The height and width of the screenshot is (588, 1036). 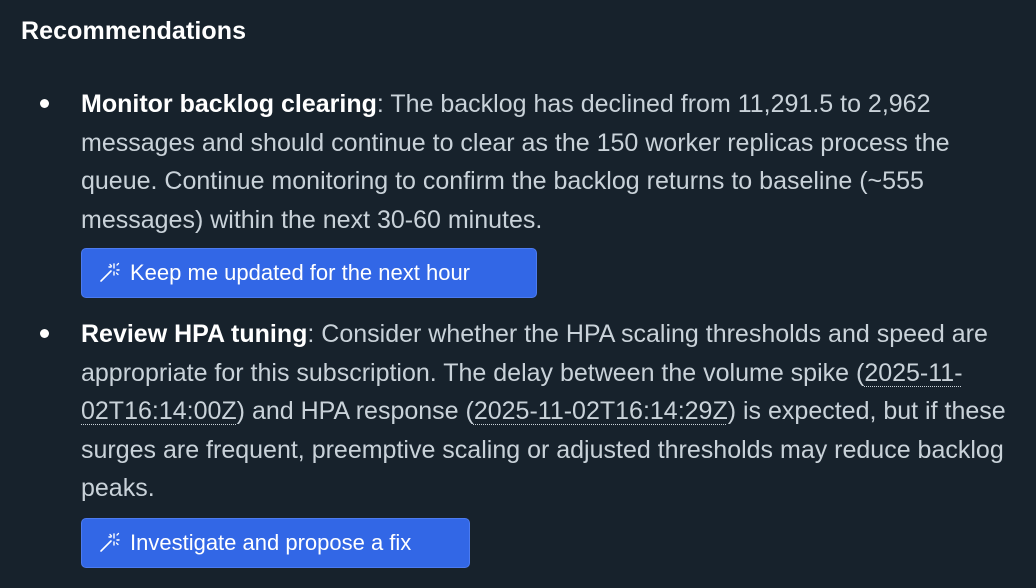 I want to click on keep-me-updated-button: Keep me updated for the next hour, so click(x=309, y=273).